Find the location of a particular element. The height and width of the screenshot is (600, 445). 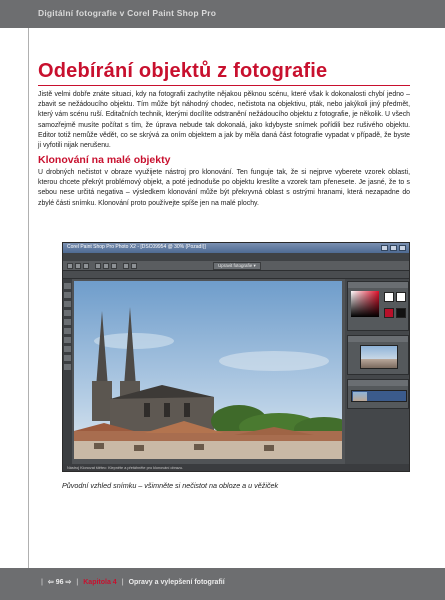

next-page-icon: ⇨ is located at coordinates (68, 582).